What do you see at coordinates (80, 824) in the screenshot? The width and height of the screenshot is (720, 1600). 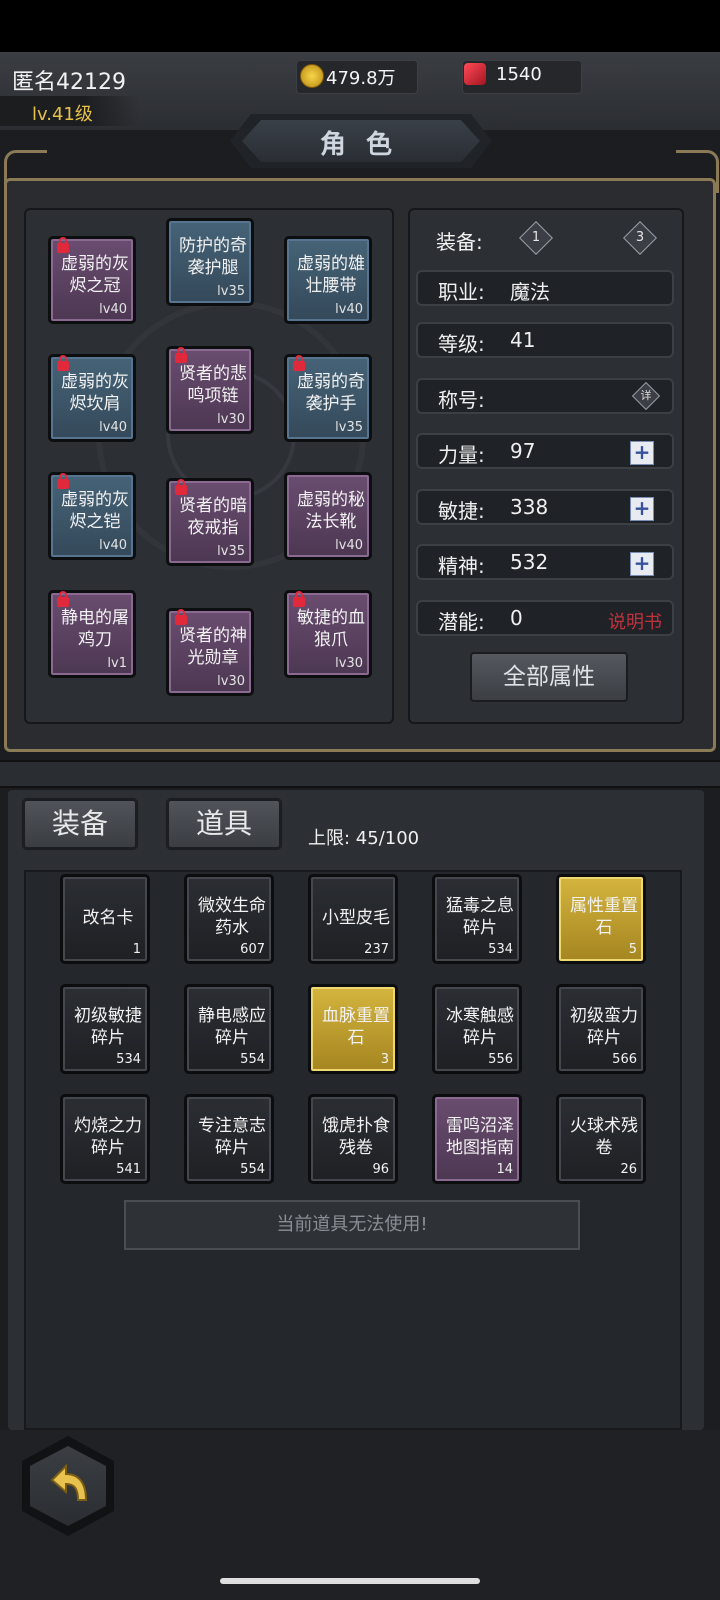 I see `tab-equipment: 装备` at bounding box center [80, 824].